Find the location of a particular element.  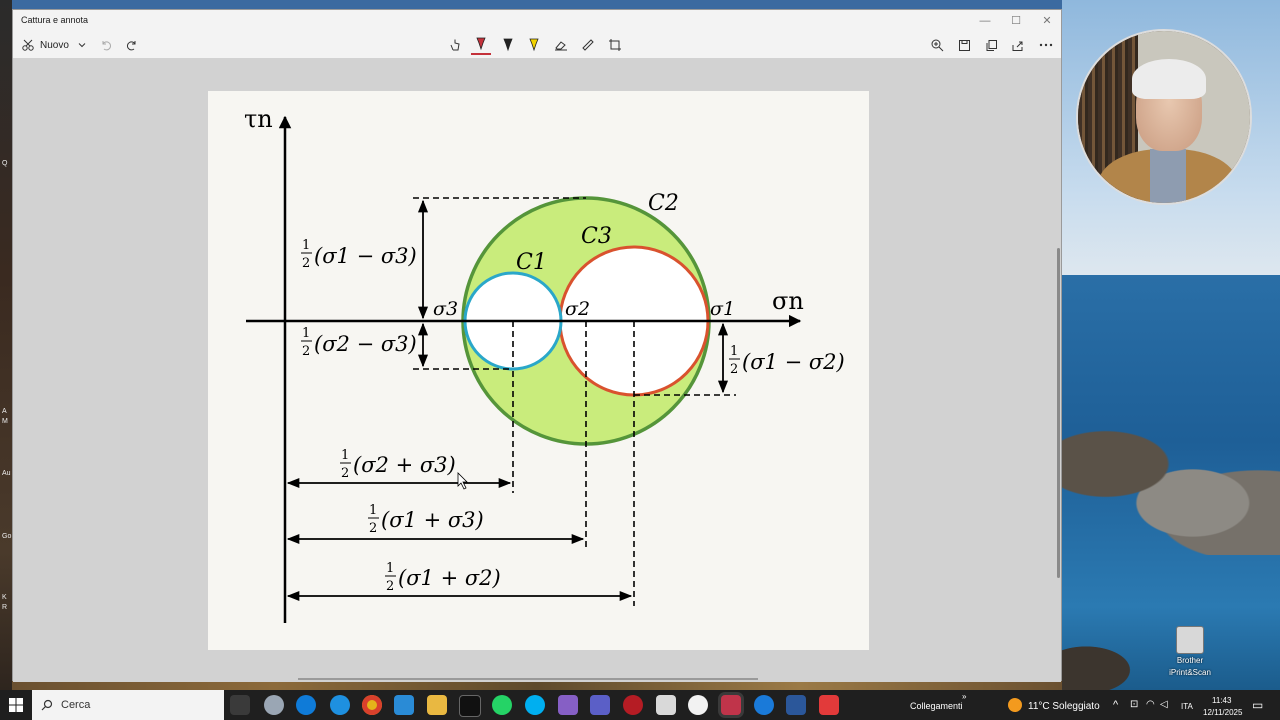

network-icon: ⊡ is located at coordinates (1134, 704).